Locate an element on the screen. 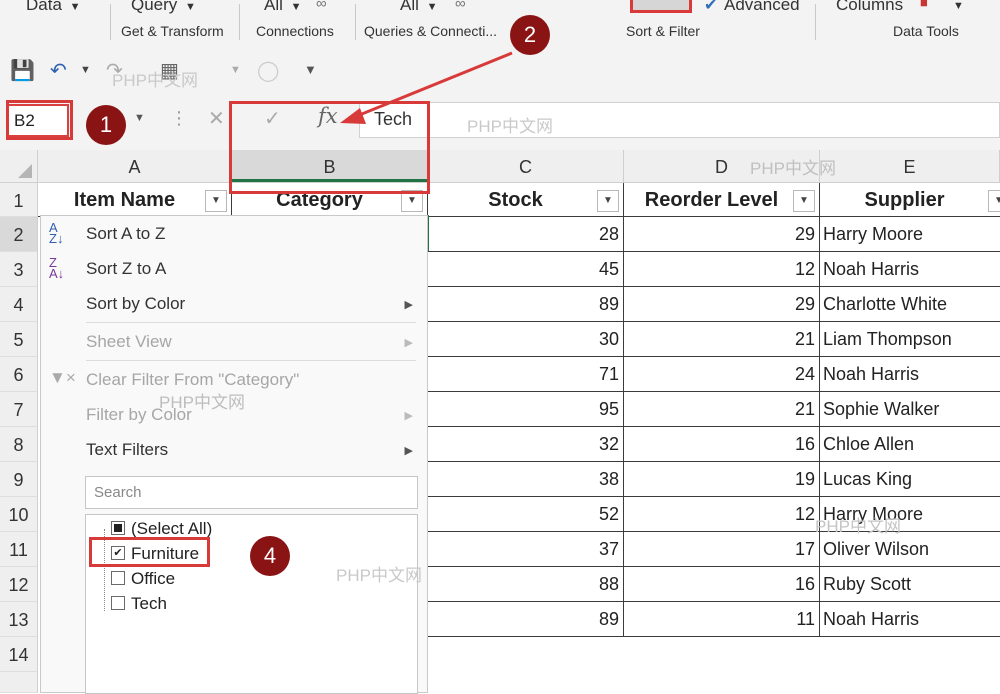 This screenshot has width=1000, height=694. annotation-arrow is located at coordinates (426, 87).